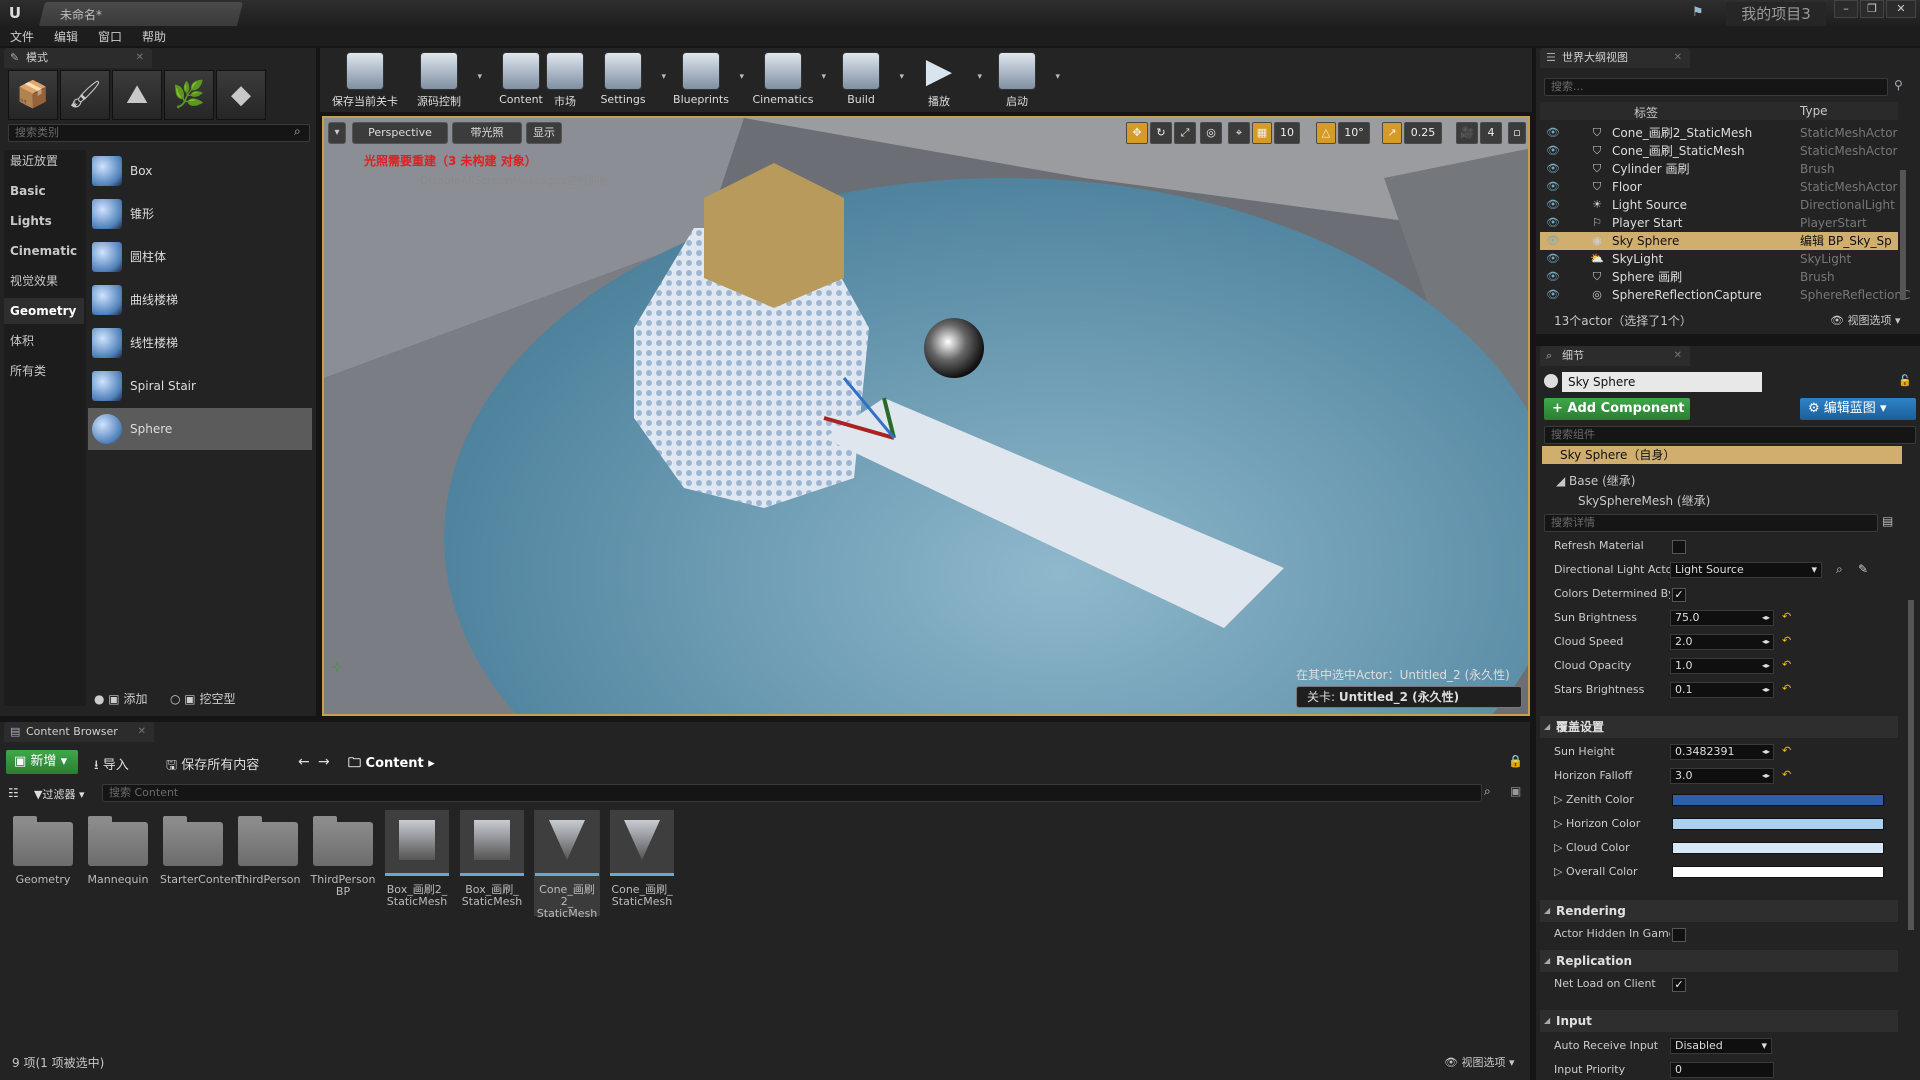  Describe the element at coordinates (118, 863) in the screenshot. I see `folder-item: Mannequin` at that location.